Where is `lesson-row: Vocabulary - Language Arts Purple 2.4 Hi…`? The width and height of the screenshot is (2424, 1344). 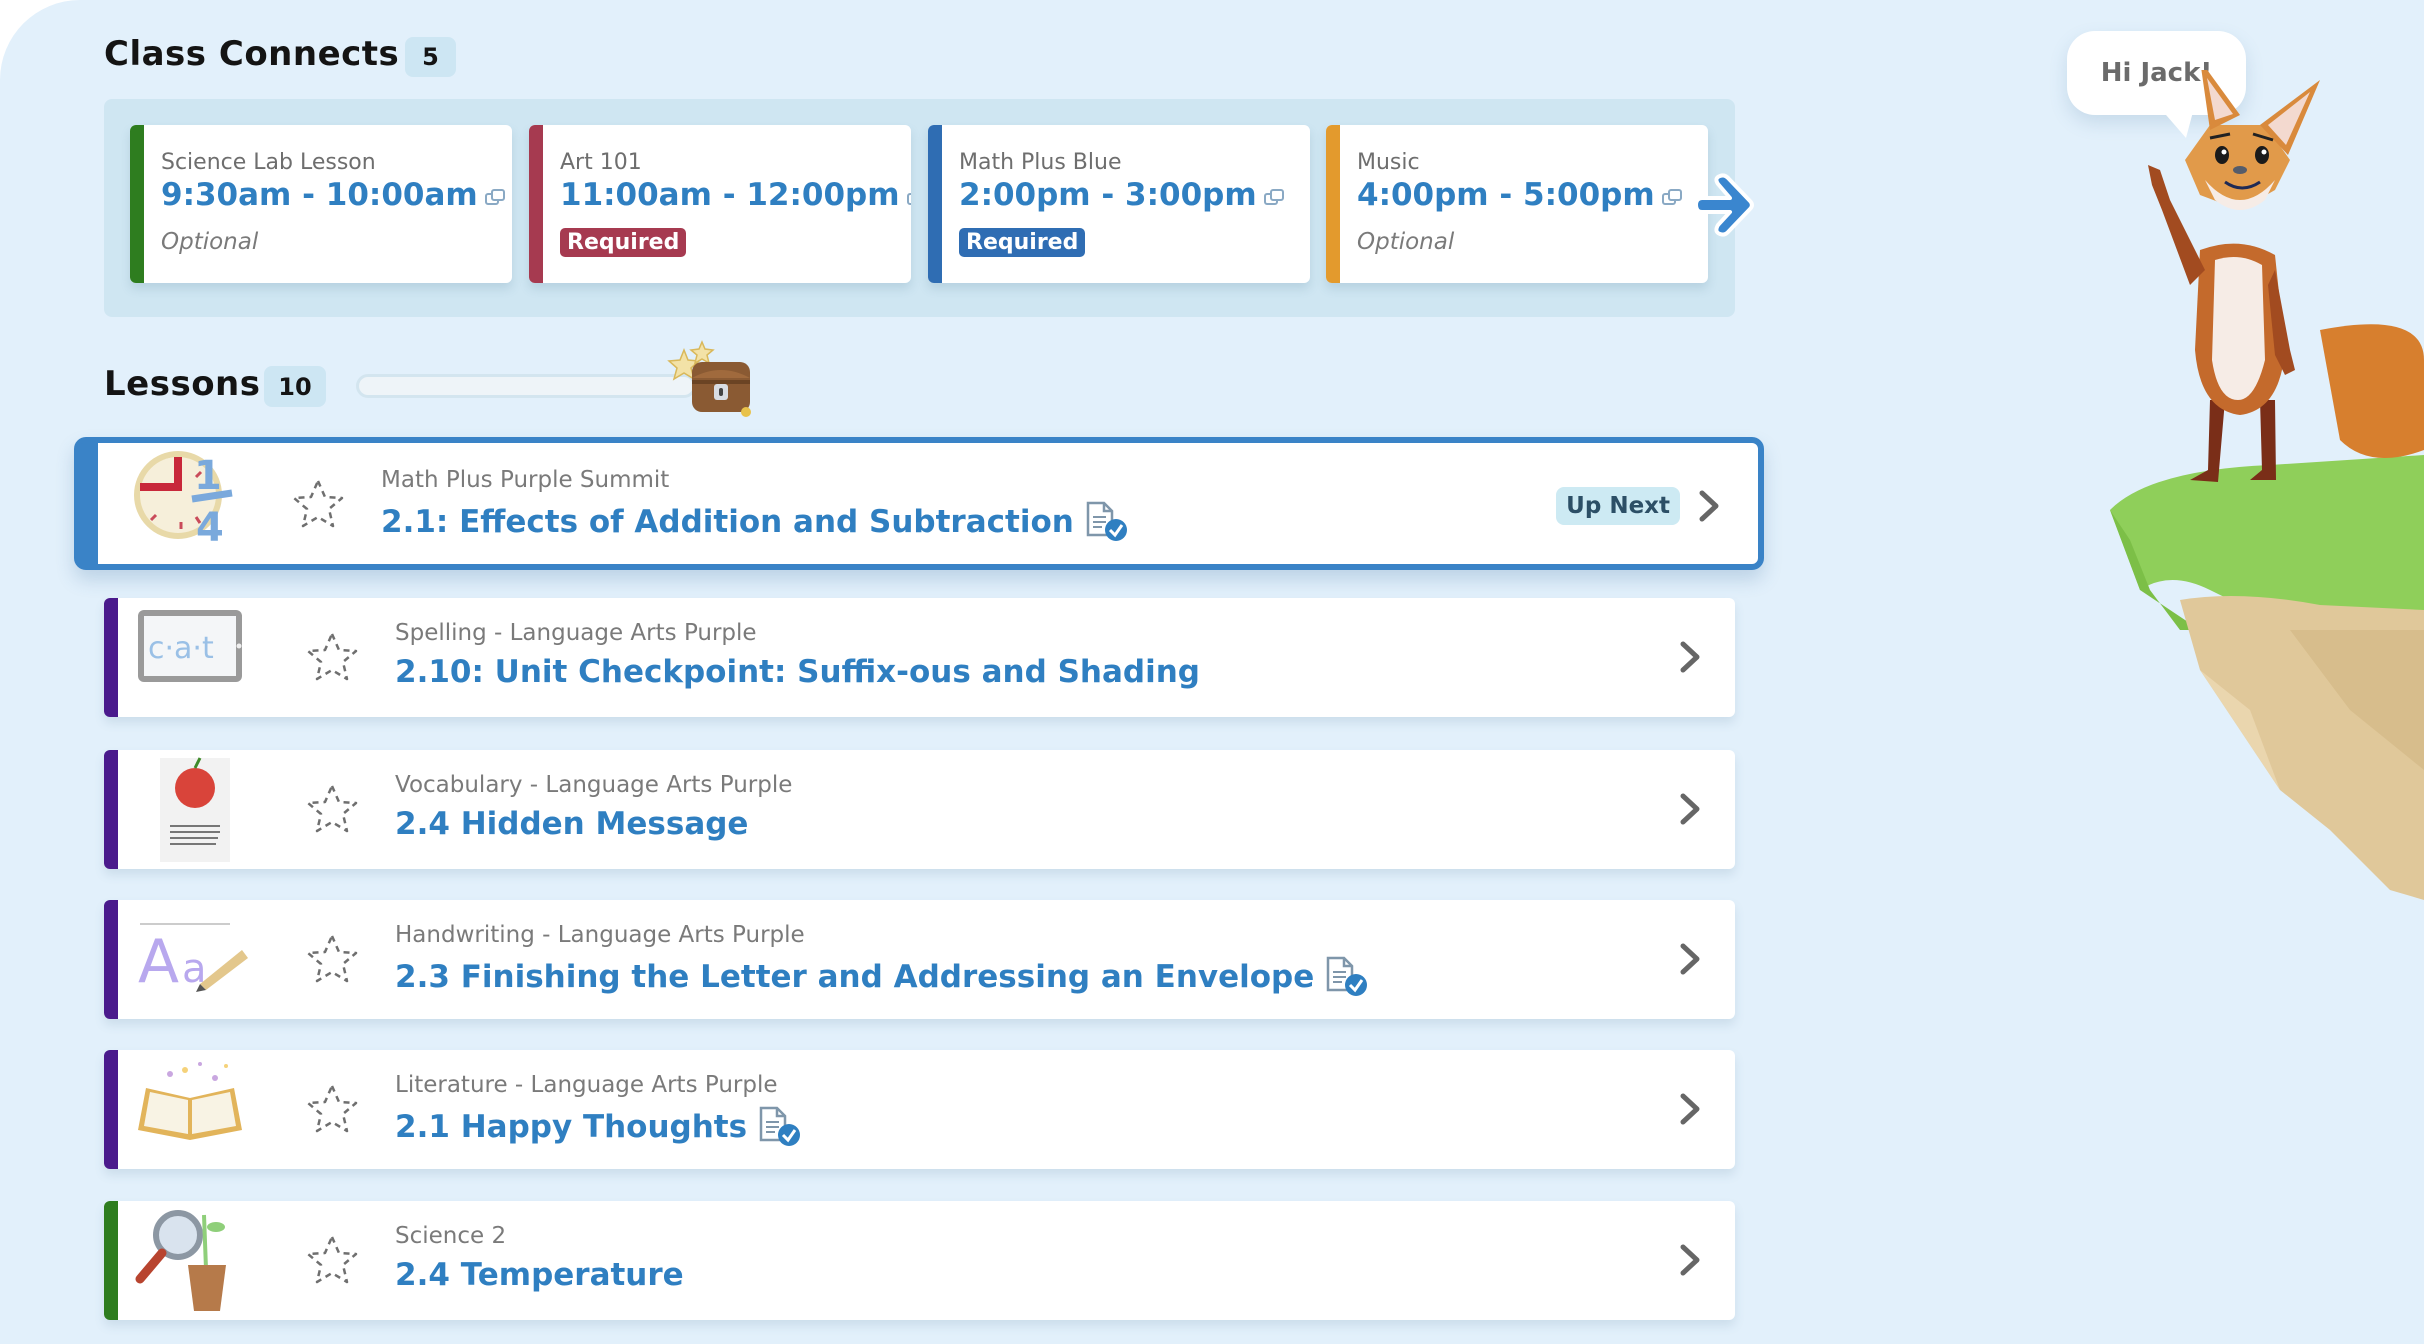 lesson-row: Vocabulary - Language Arts Purple 2.4 Hi… is located at coordinates (919, 809).